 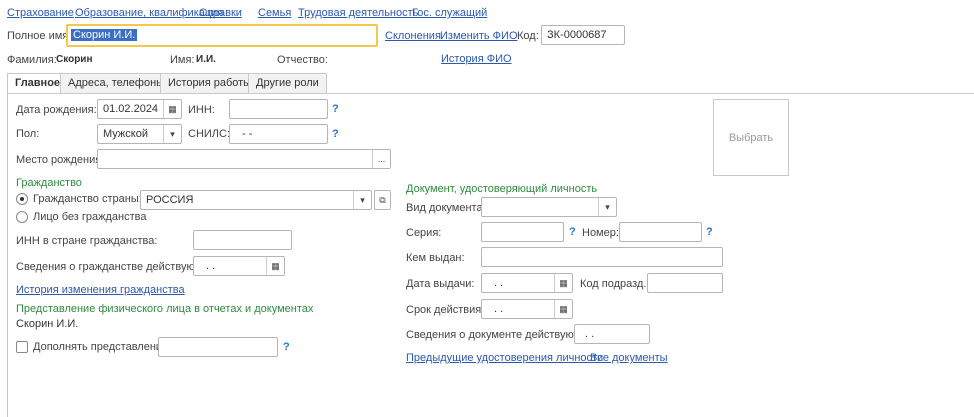 What do you see at coordinates (239, 266) in the screenshot?
I see `citizenship-valid-input: . . ▦` at bounding box center [239, 266].